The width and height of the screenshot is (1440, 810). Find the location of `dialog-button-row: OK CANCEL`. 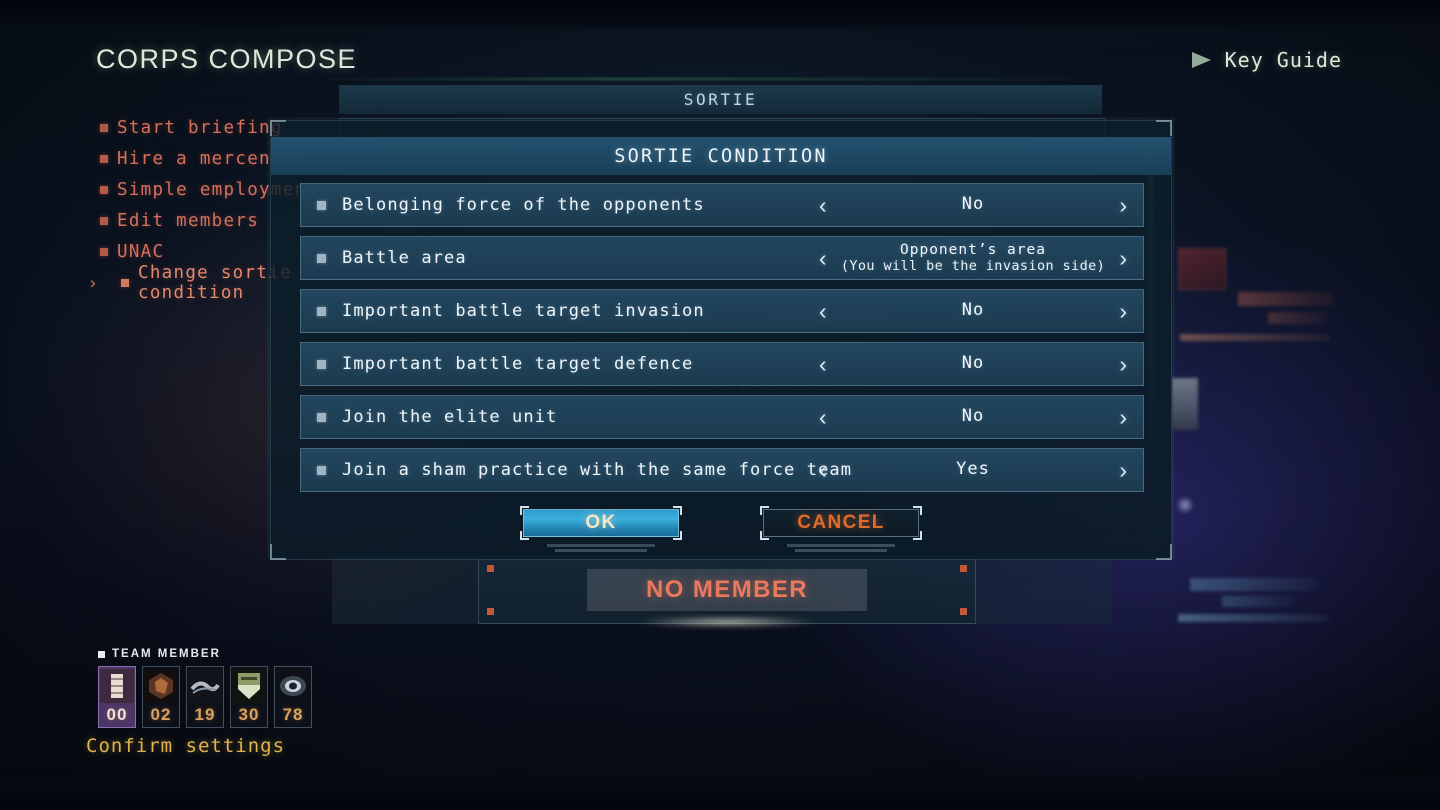

dialog-button-row: OK CANCEL is located at coordinates (721, 529).